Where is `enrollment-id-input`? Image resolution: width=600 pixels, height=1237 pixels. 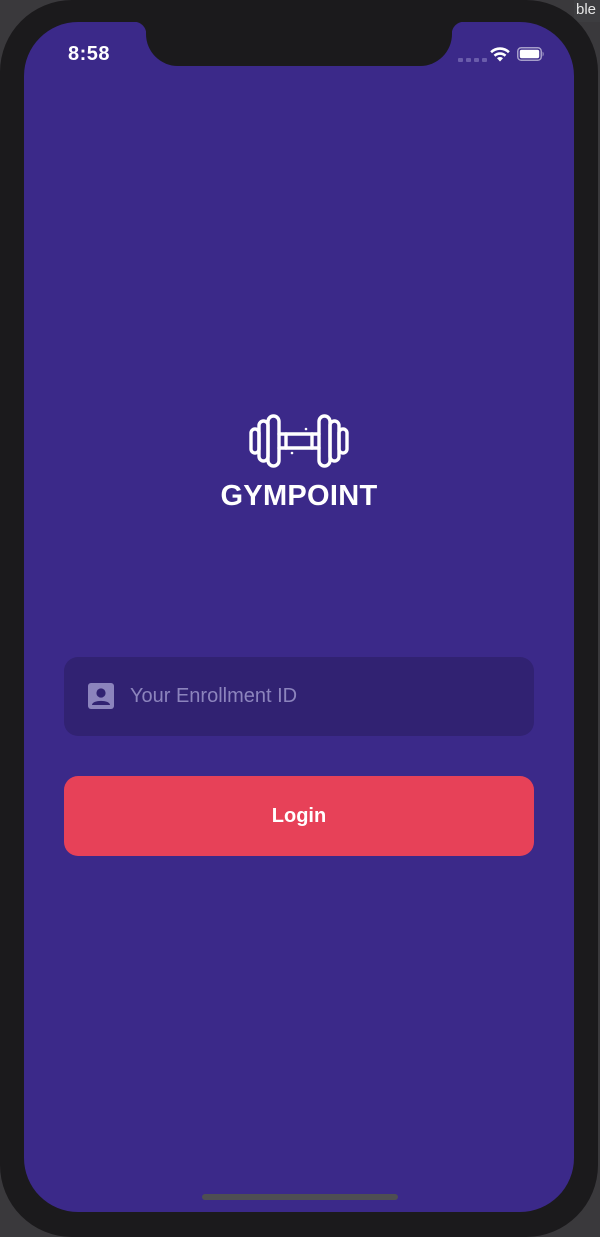 enrollment-id-input is located at coordinates (325, 696).